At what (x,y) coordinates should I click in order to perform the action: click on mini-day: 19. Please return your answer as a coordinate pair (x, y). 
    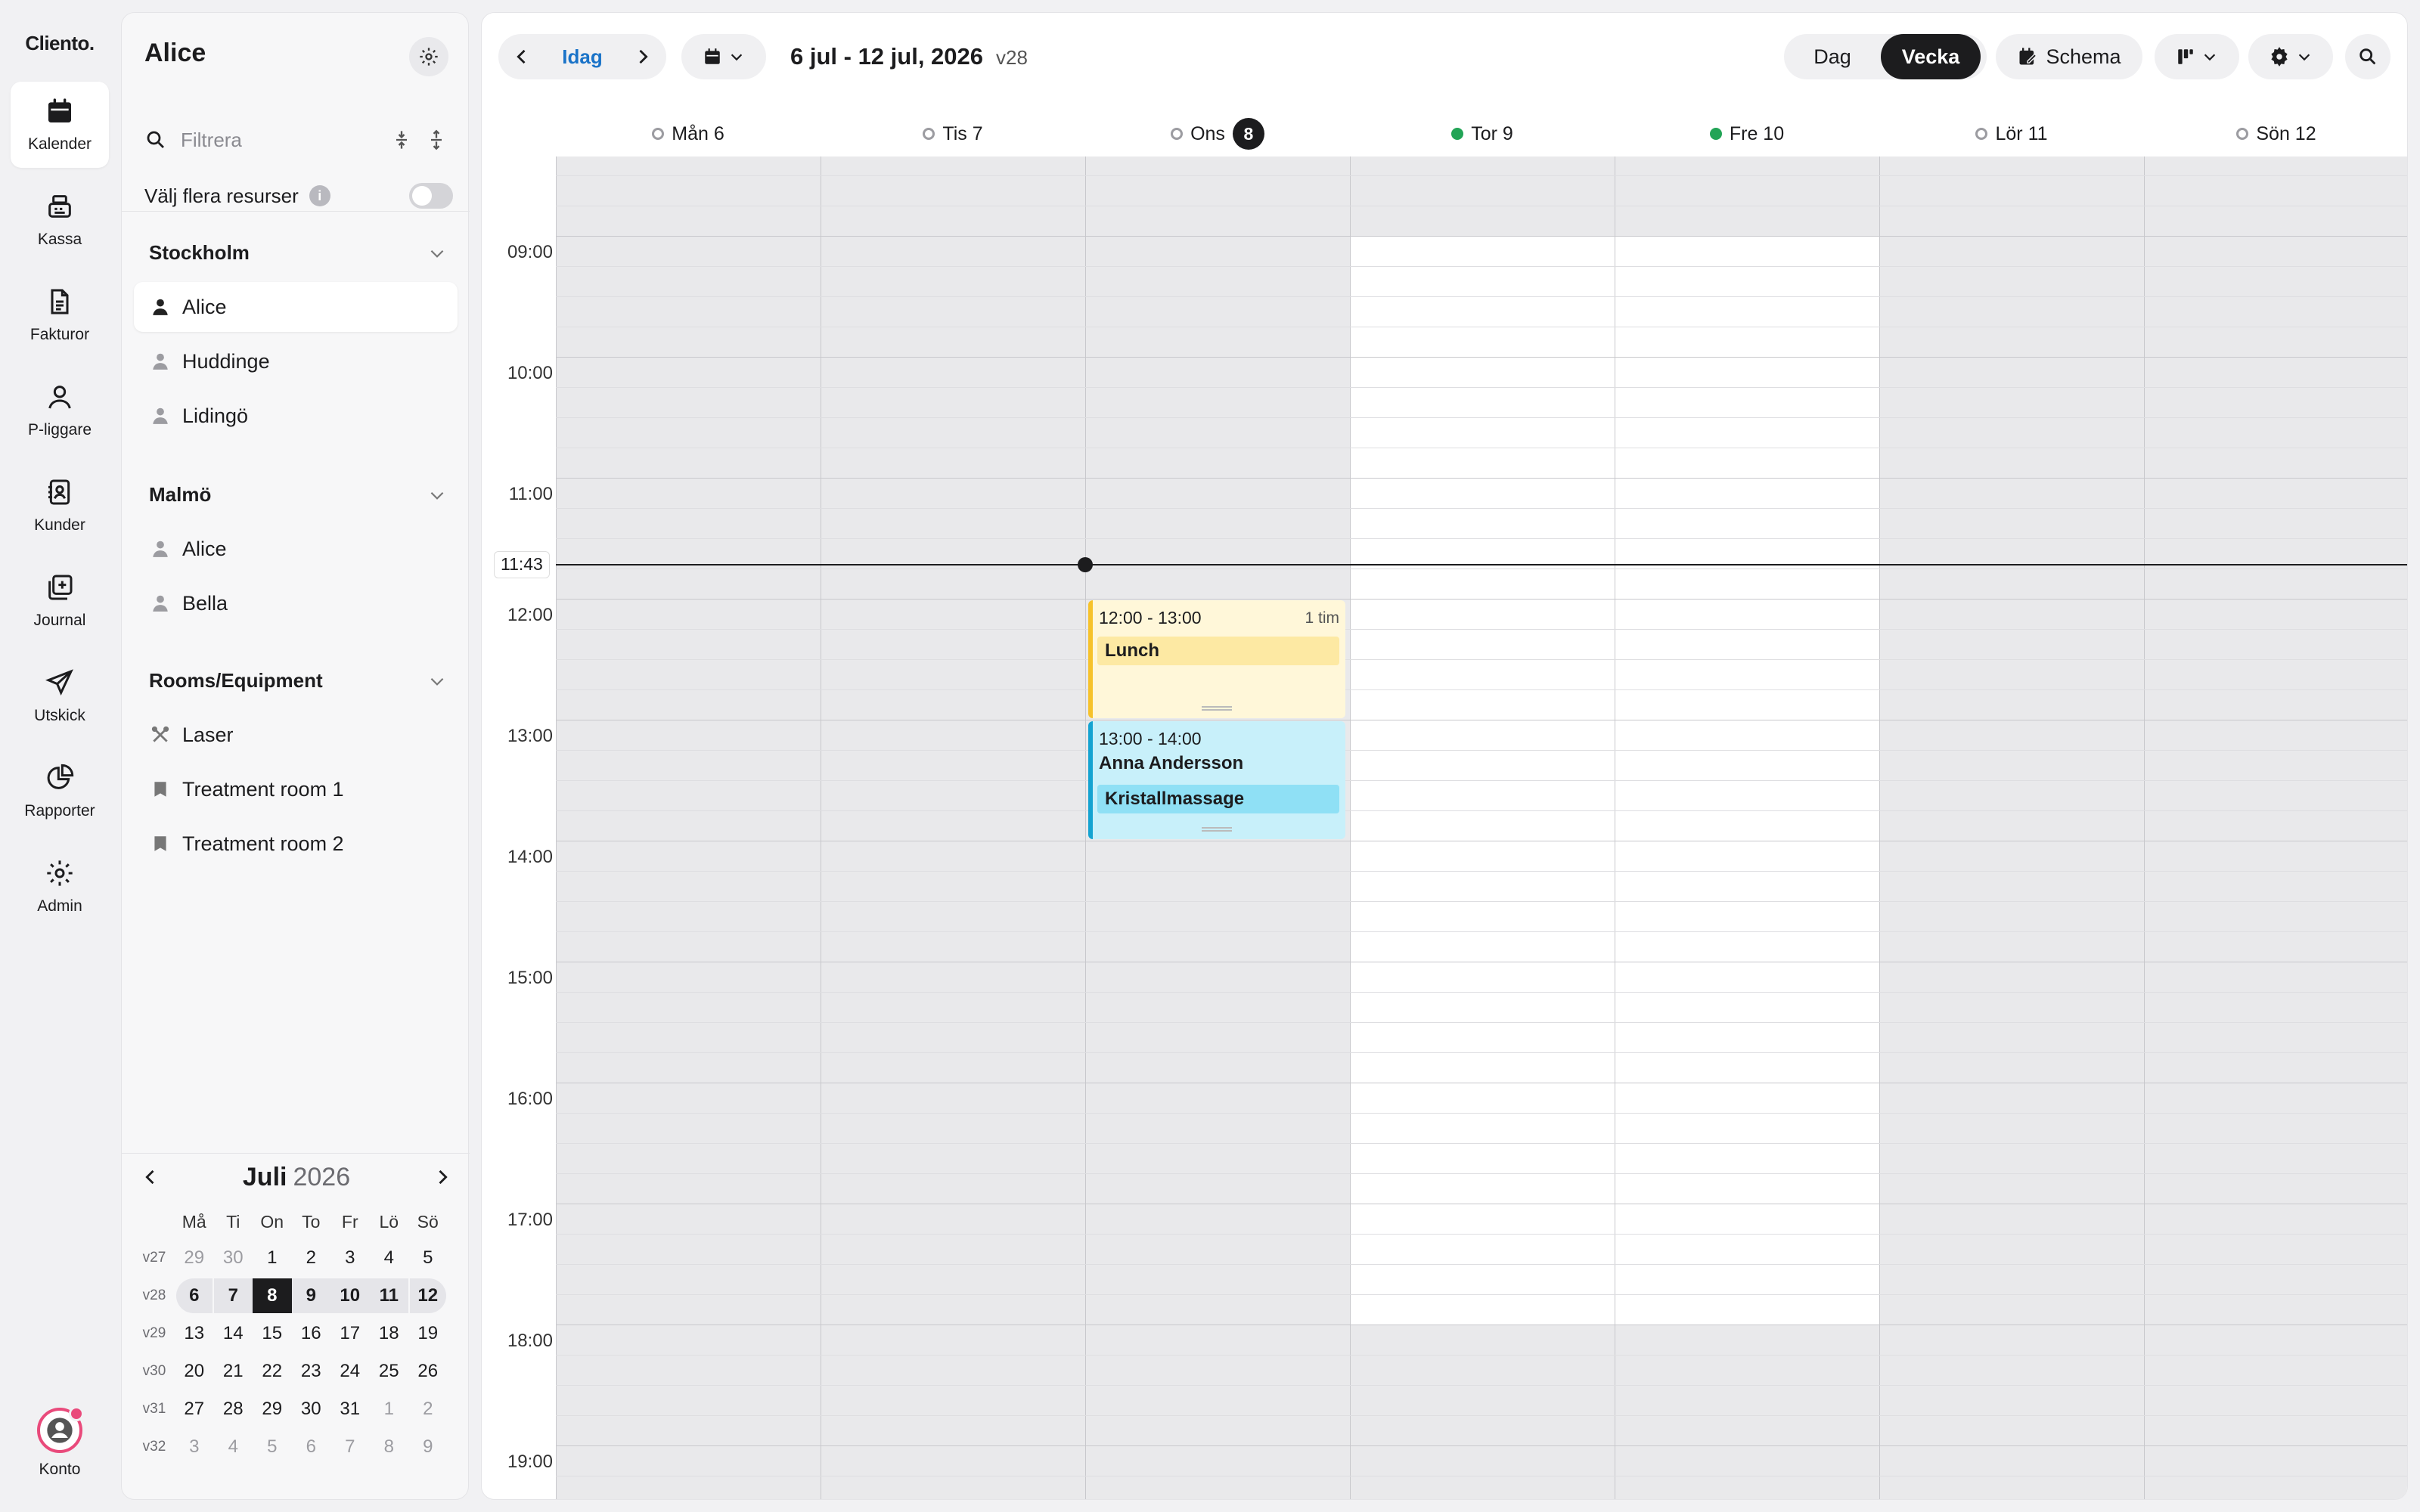
    Looking at the image, I should click on (428, 1333).